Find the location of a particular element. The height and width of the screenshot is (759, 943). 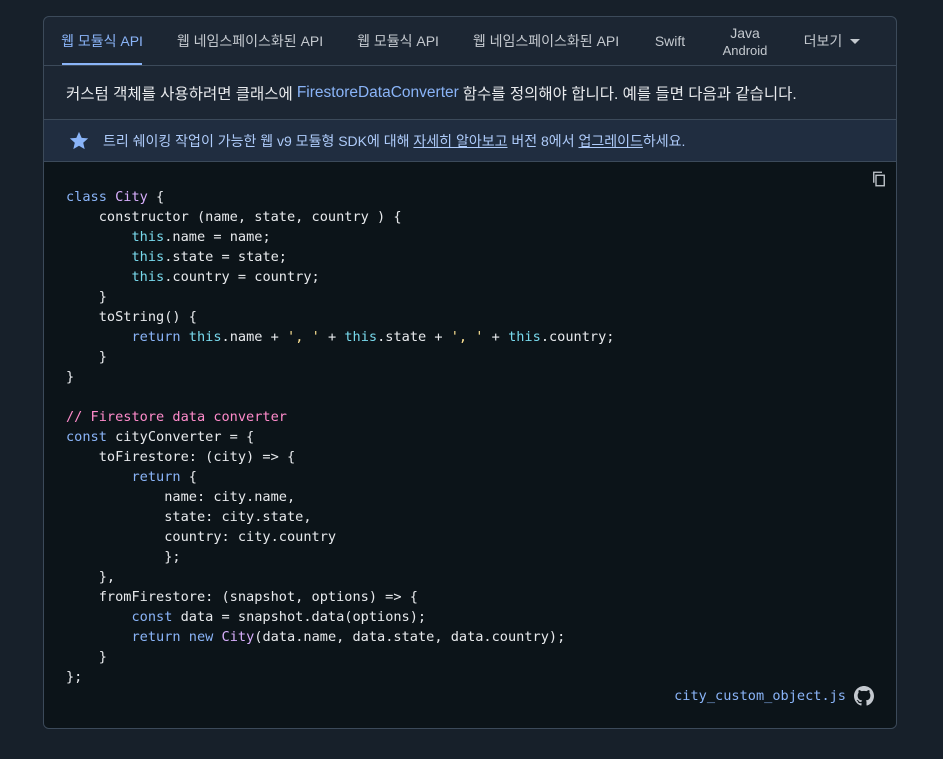

tab-label: 더보기 is located at coordinates (823, 41).